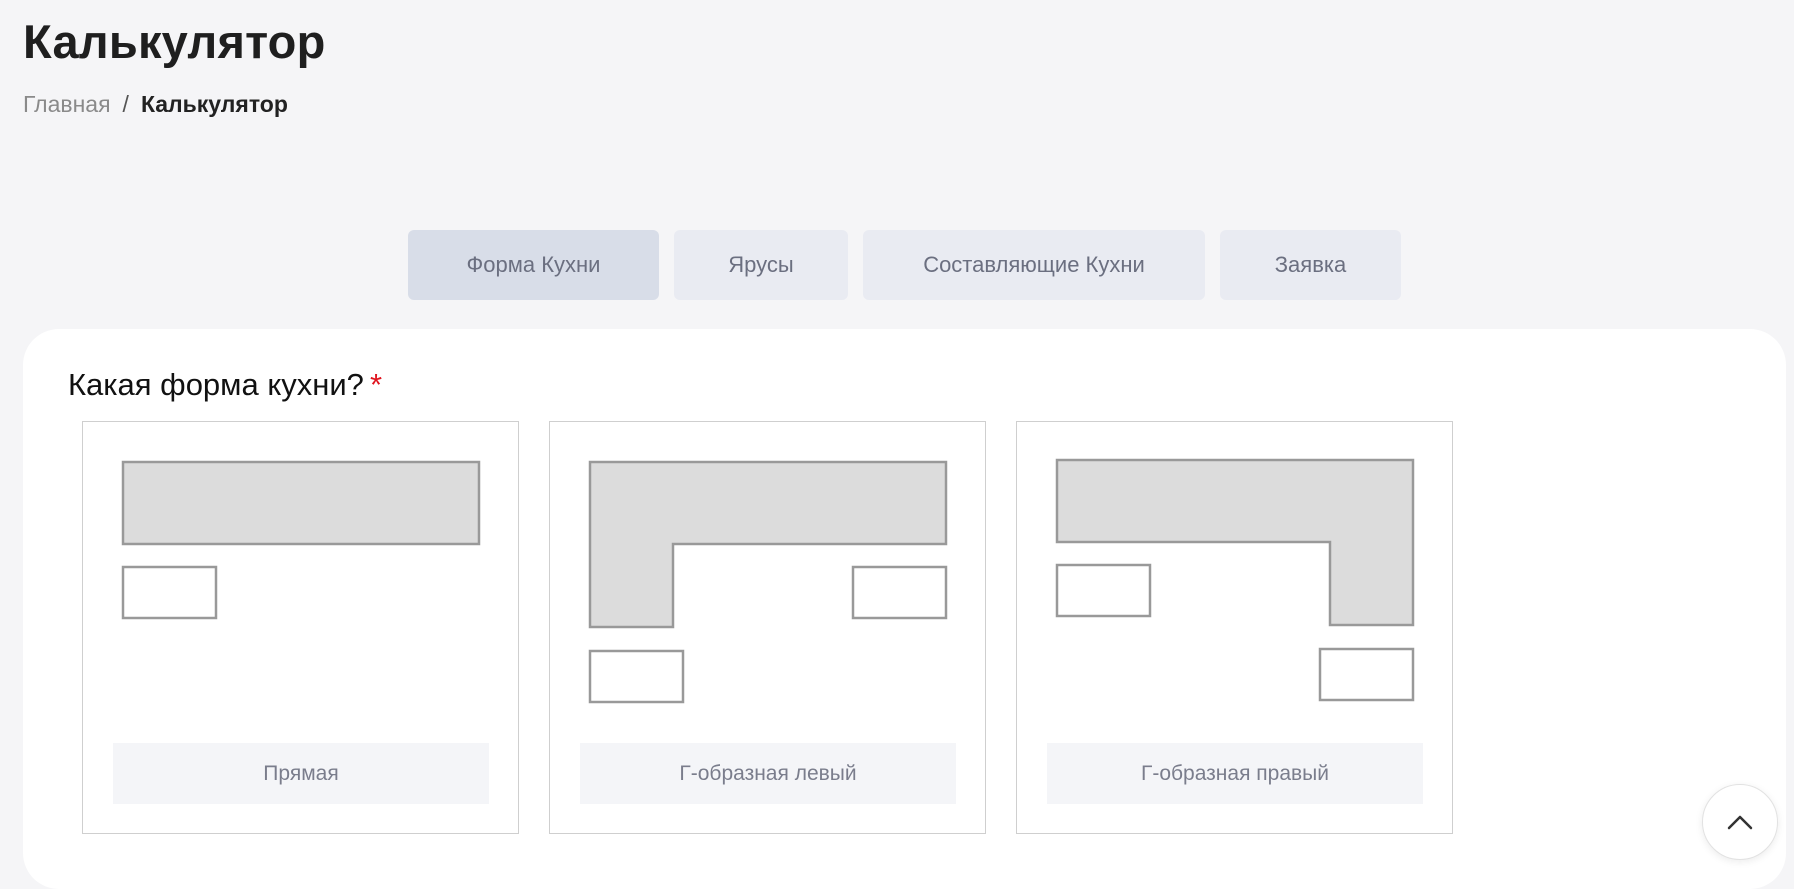 The image size is (1794, 889). I want to click on page-header: Калькулятор Главная / Калькулятор, so click(174, 66).